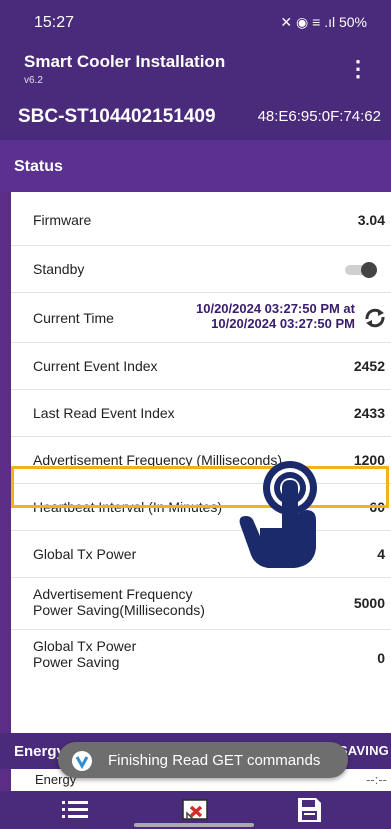 Image resolution: width=391 pixels, height=829 pixels. Describe the element at coordinates (62, 220) in the screenshot. I see `firmware-label: Firmware` at that location.